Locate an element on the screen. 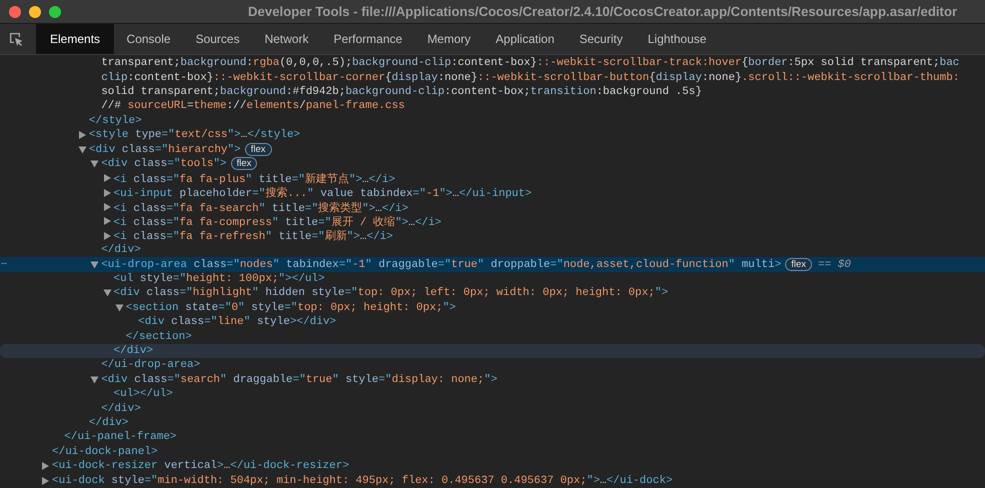  code-line: clip:content-box}::-webkit-scrollbar-corner{display:none}::-webkit-scrollbar-button{display:none}.scroll::-webkit-scrollbar-thumb: is located at coordinates (530, 78).